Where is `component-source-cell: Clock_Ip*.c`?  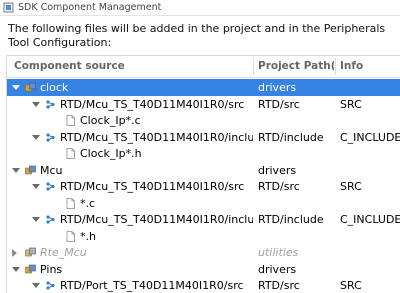
component-source-cell: Clock_Ip*.c is located at coordinates (130, 120).